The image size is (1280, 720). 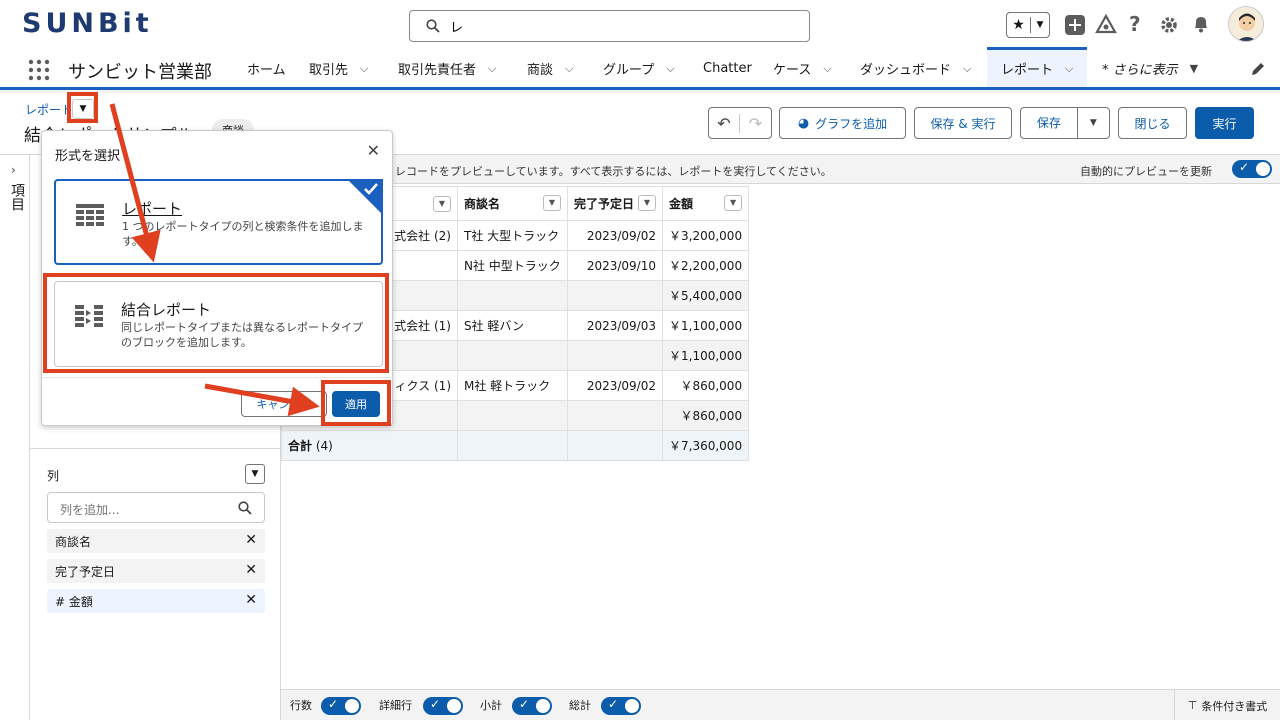 I want to click on cell: ￥3,200,000, so click(x=705, y=235).